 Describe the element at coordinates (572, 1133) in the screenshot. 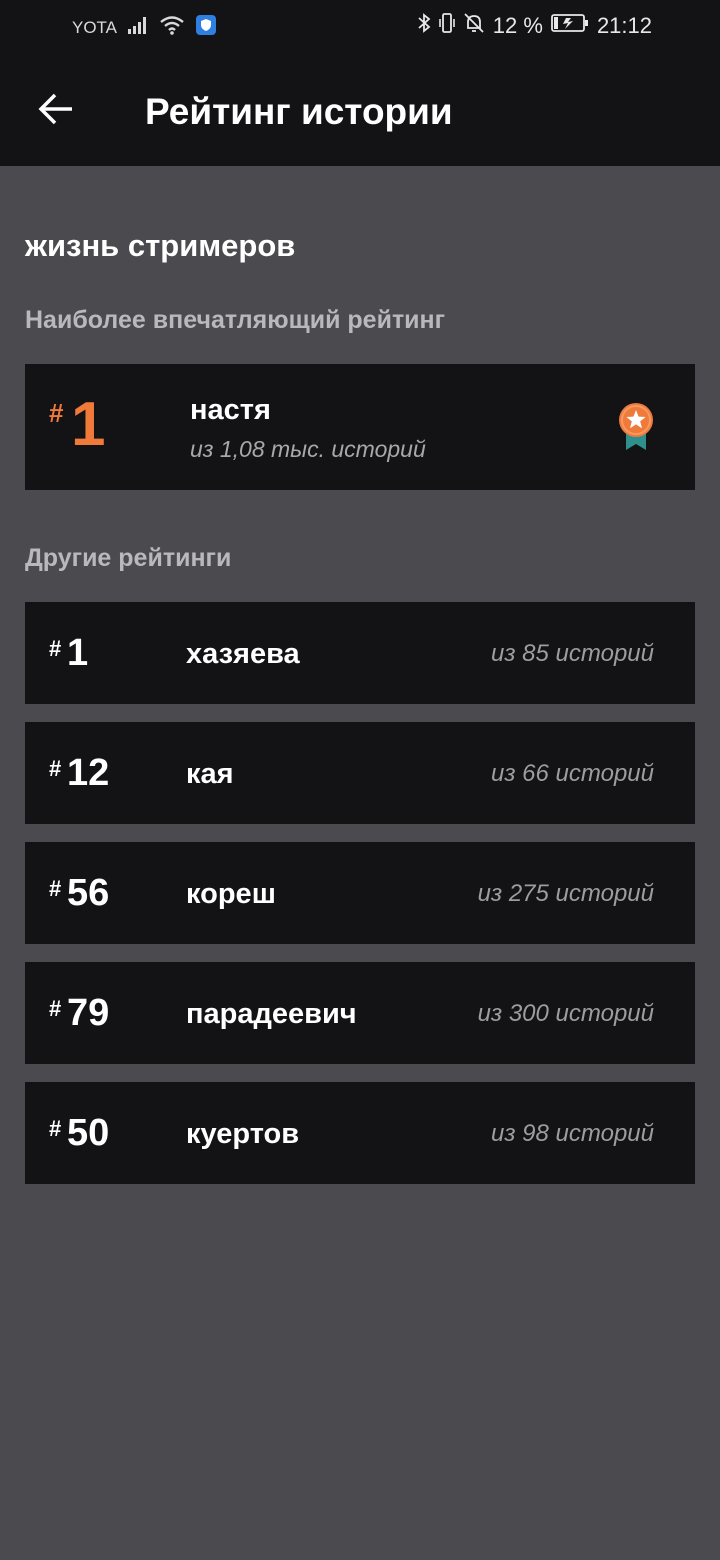

I see `story-count: из 98 историй` at that location.